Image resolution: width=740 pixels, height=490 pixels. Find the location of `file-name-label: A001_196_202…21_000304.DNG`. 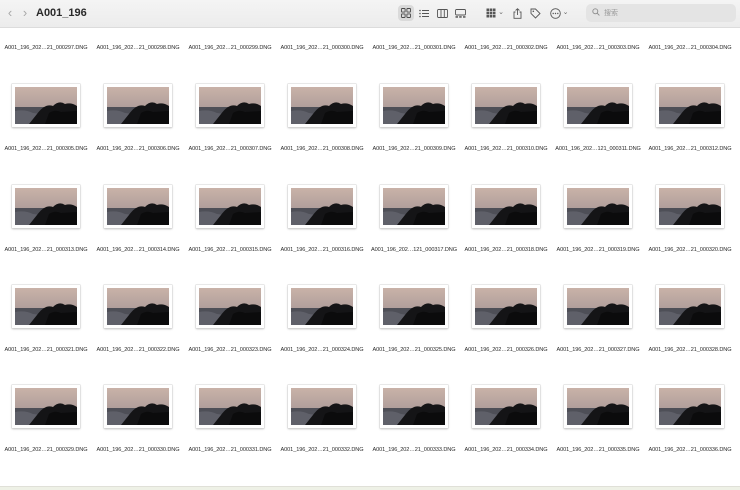

file-name-label: A001_196_202…21_000304.DNG is located at coordinates (690, 48).